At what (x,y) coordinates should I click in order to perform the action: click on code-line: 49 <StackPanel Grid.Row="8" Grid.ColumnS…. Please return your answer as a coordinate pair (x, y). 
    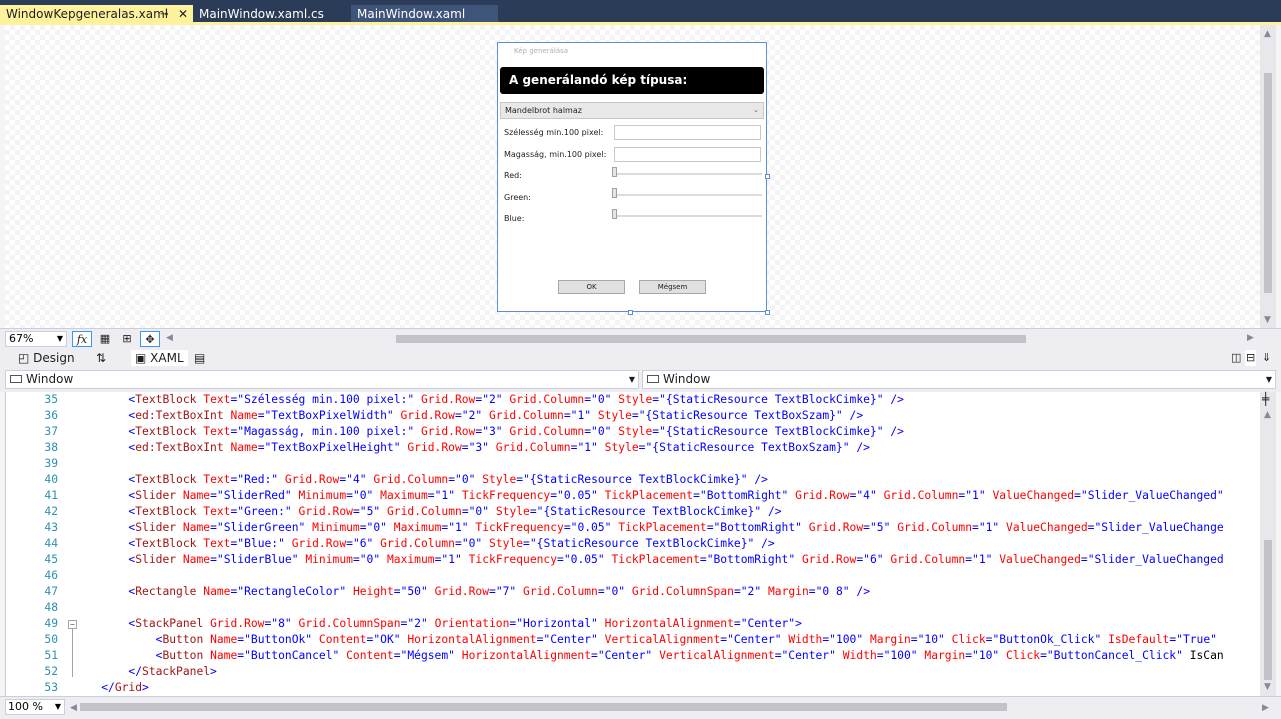
    Looking at the image, I should click on (633, 624).